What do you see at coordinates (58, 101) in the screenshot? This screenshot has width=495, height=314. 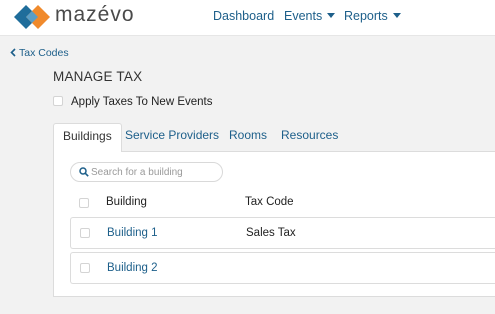 I see `apply-taxes-checkbox` at bounding box center [58, 101].